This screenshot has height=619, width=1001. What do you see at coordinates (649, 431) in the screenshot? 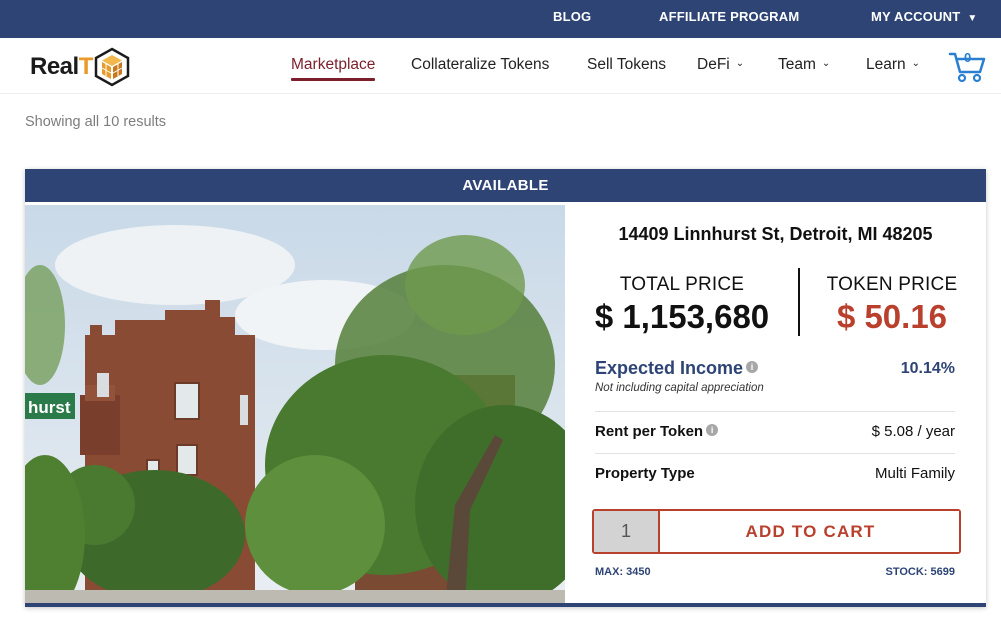
I see `rent-per-token-label: Rent per Token` at bounding box center [649, 431].